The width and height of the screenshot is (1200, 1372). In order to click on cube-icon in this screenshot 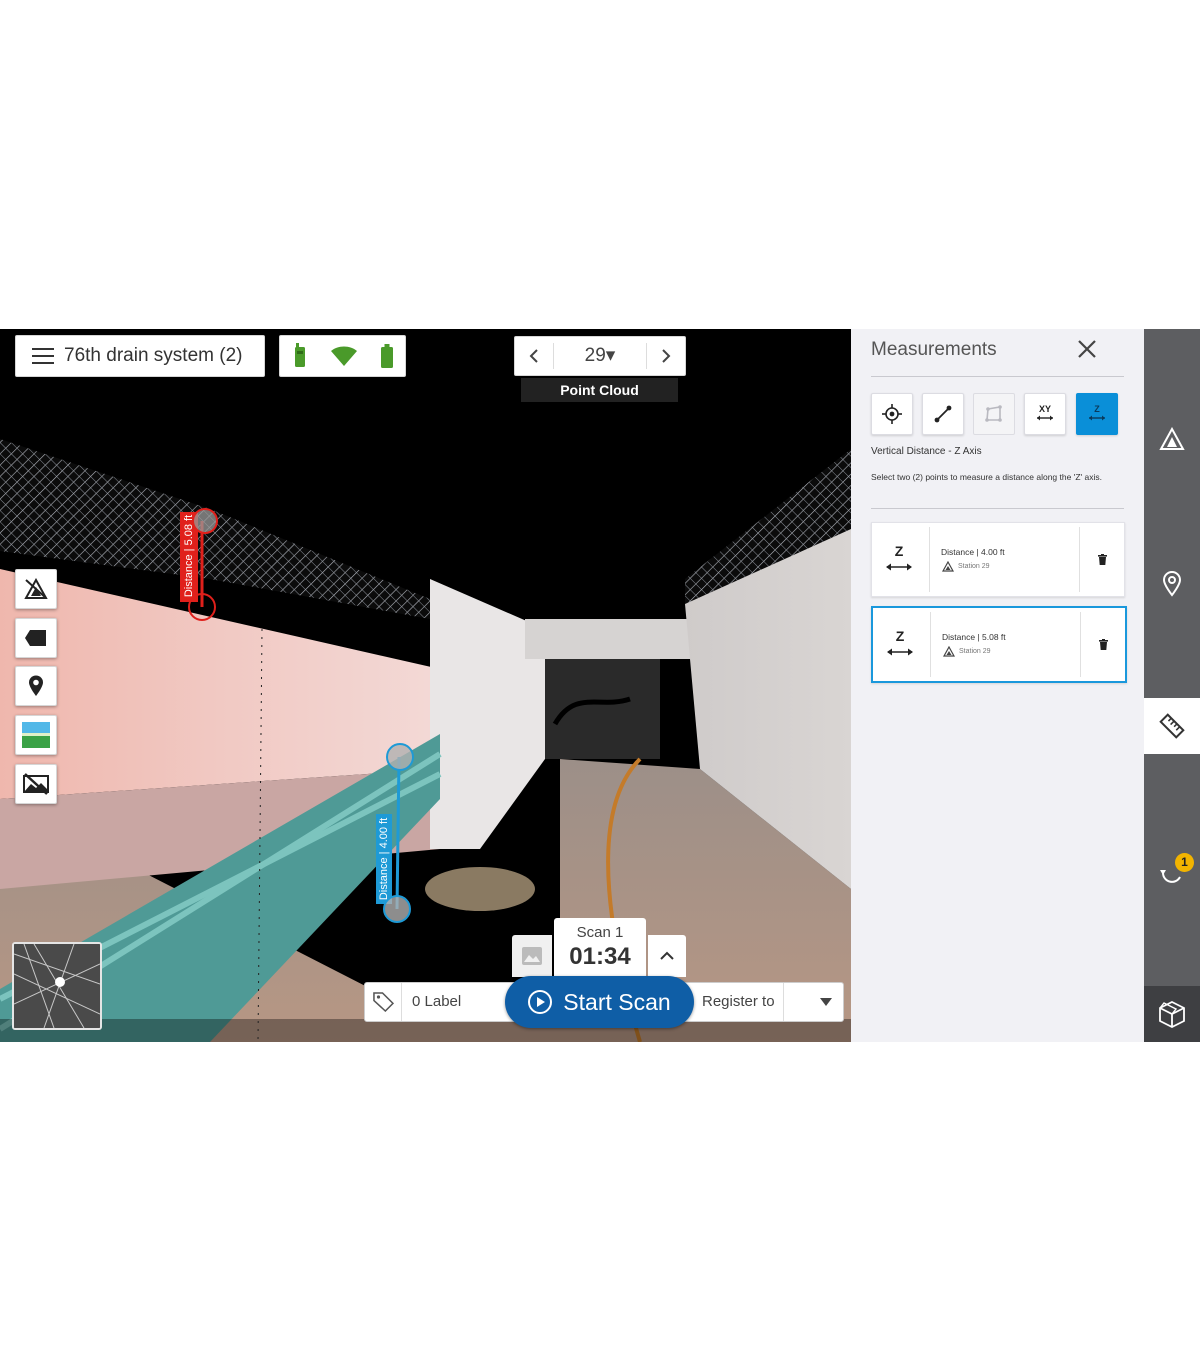, I will do `click(1172, 1014)`.